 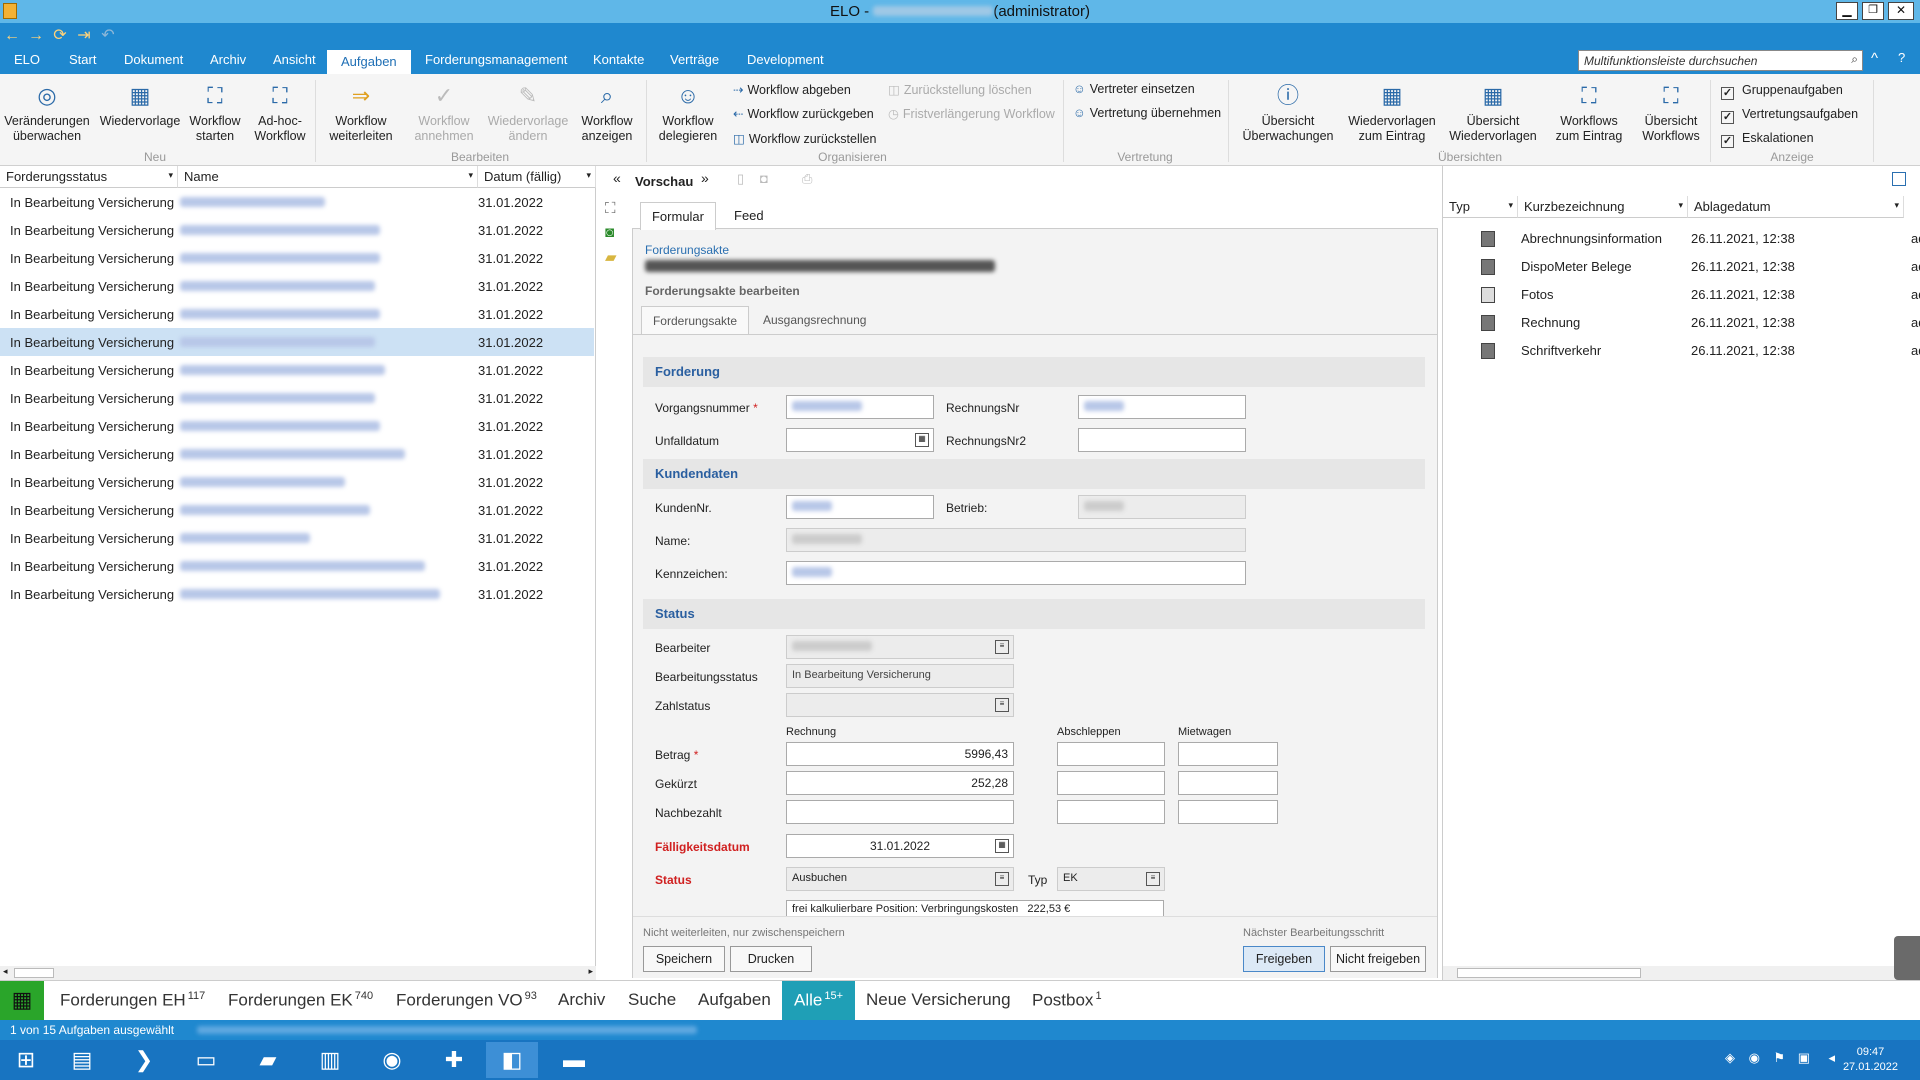 What do you see at coordinates (1847, 11) in the screenshot?
I see `minimize-button: ▁` at bounding box center [1847, 11].